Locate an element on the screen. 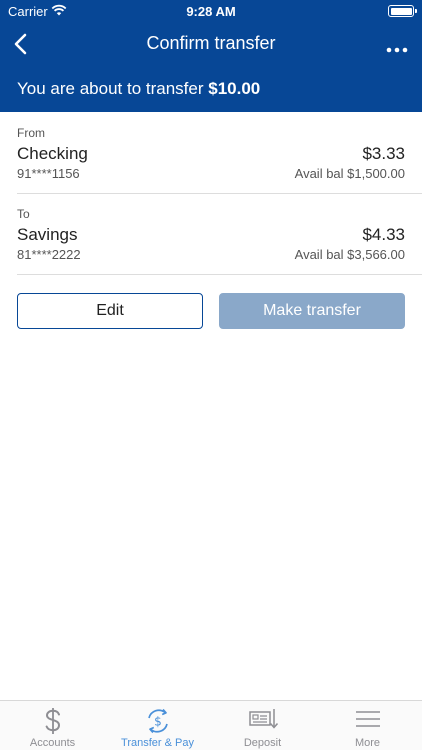 Image resolution: width=422 pixels, height=750 pixels. transfer-summary: You are about to transfer $10.00 is located at coordinates (138, 89).